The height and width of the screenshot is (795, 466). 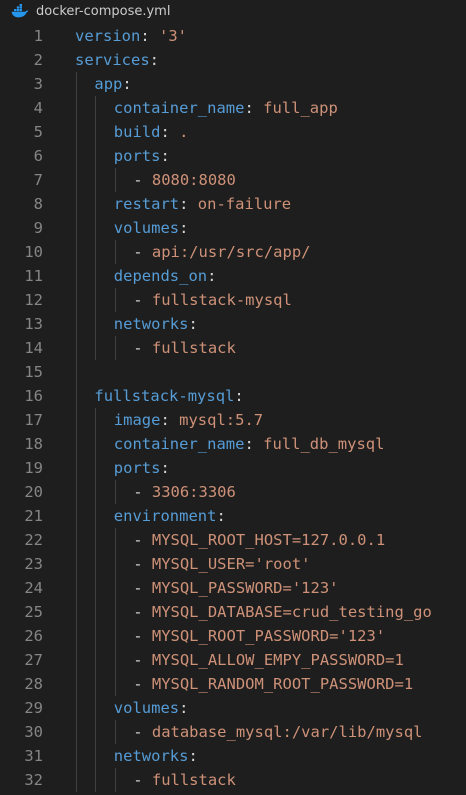 What do you see at coordinates (151, 708) in the screenshot?
I see `code-text: volumes:` at bounding box center [151, 708].